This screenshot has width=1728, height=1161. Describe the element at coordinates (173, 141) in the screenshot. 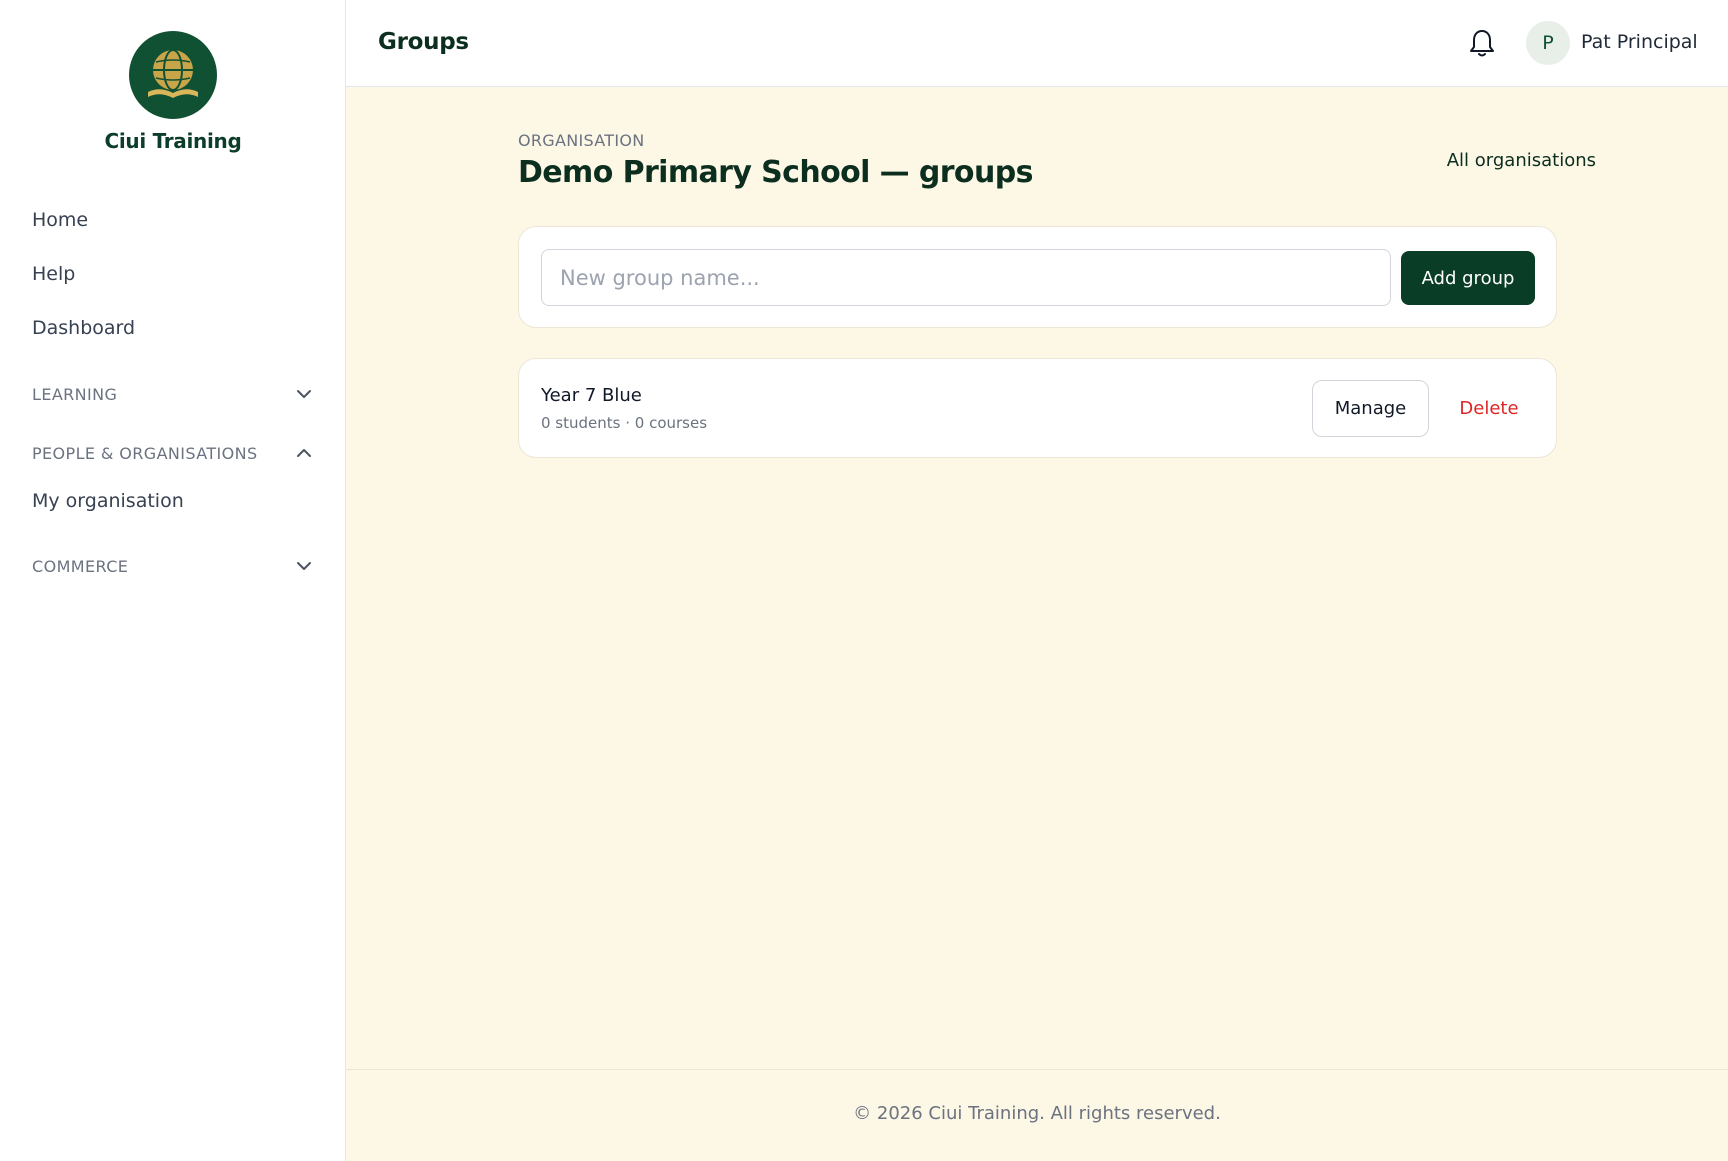

I see `brand-name: Ciui Training` at that location.